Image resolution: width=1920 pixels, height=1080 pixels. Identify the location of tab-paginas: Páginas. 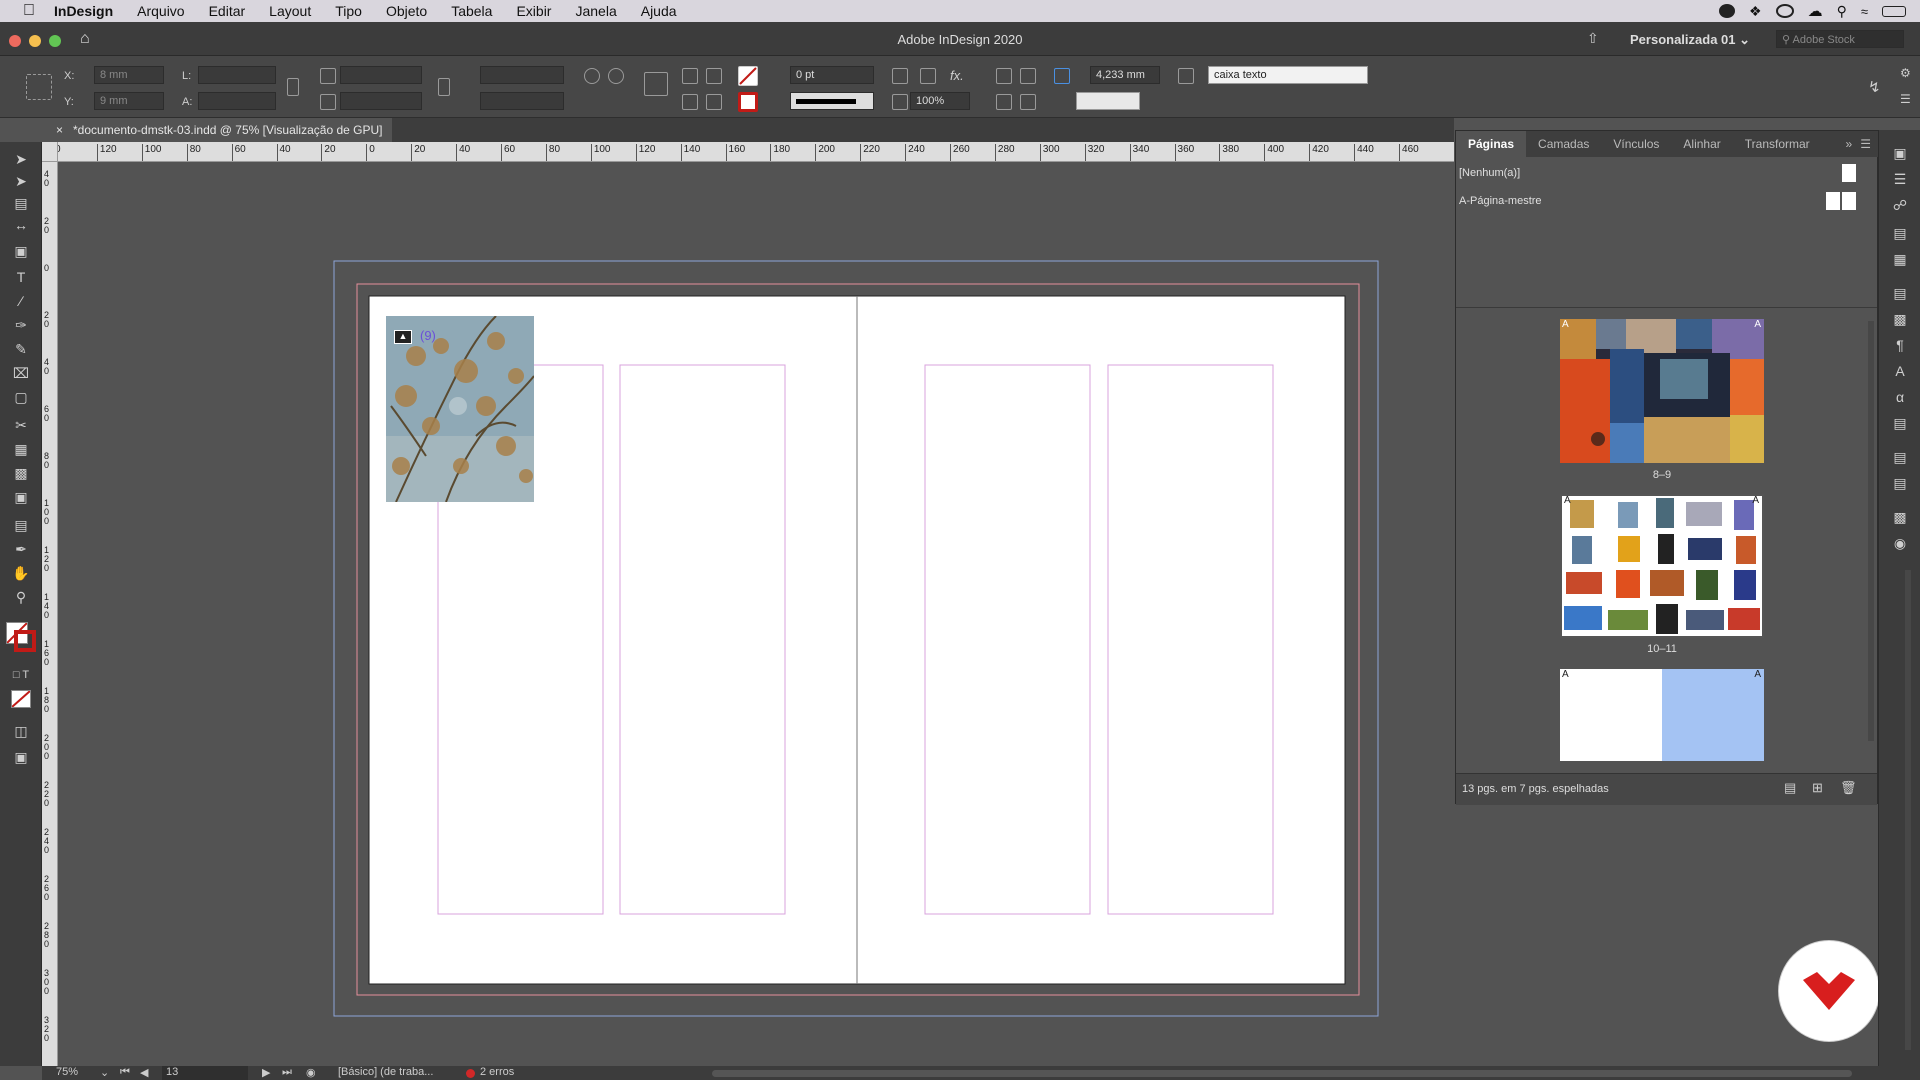
(1491, 144).